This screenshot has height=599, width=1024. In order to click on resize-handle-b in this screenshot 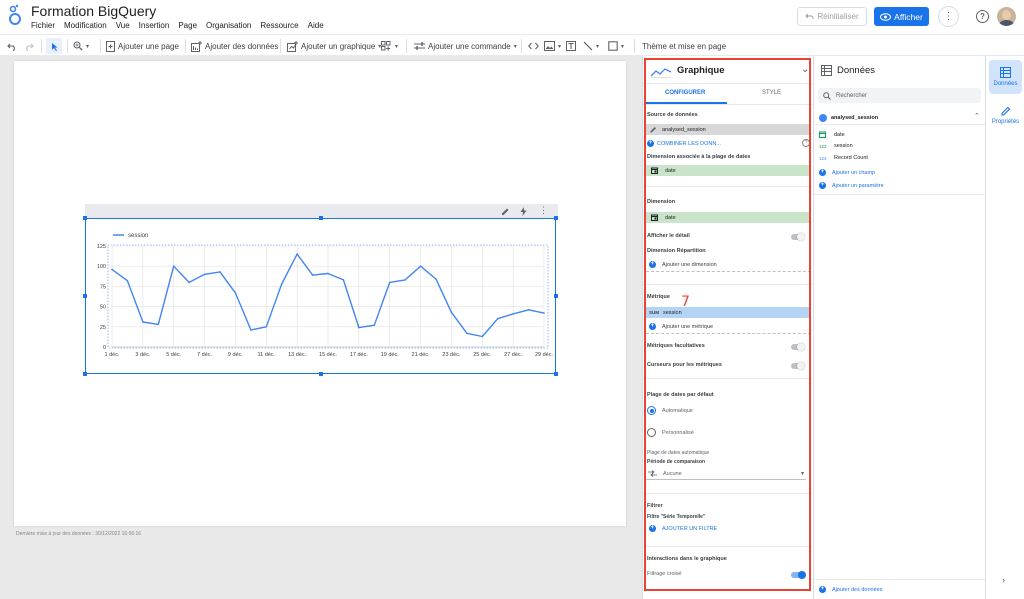, I will do `click(321, 374)`.